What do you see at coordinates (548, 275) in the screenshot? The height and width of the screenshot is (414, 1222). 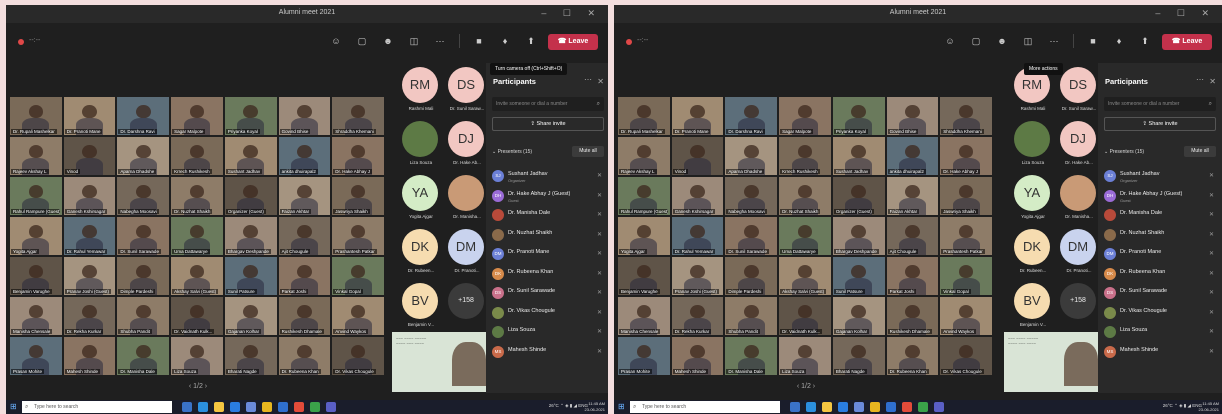 I see `participant-row: DK Dr. Rubeena Khan ✕` at bounding box center [548, 275].